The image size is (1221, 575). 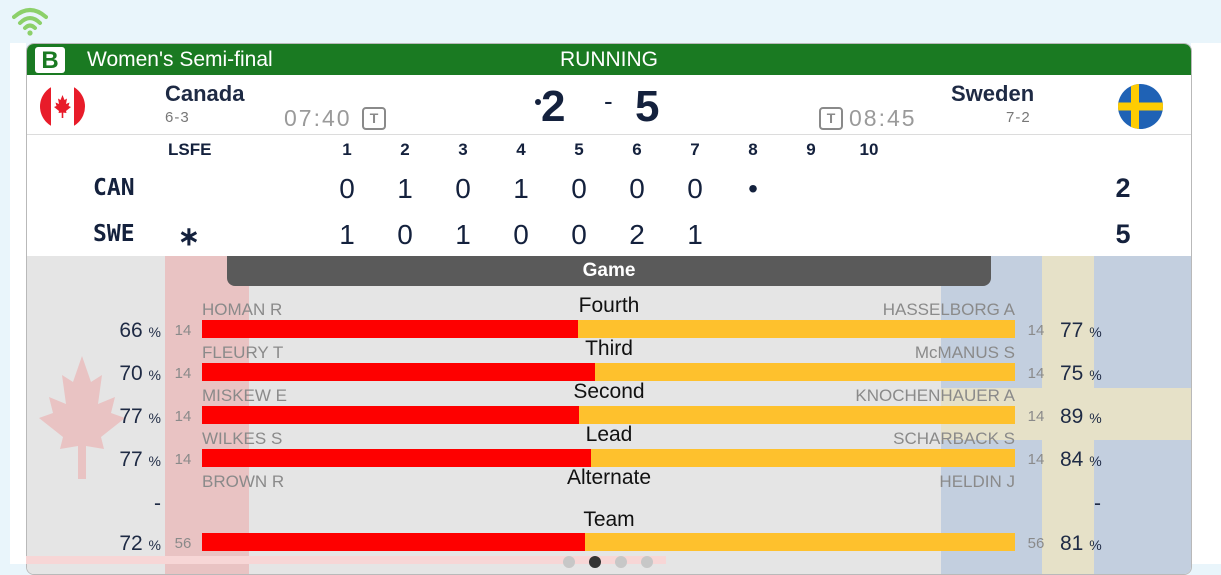 I want to click on game-status: RUNNING, so click(x=609, y=59).